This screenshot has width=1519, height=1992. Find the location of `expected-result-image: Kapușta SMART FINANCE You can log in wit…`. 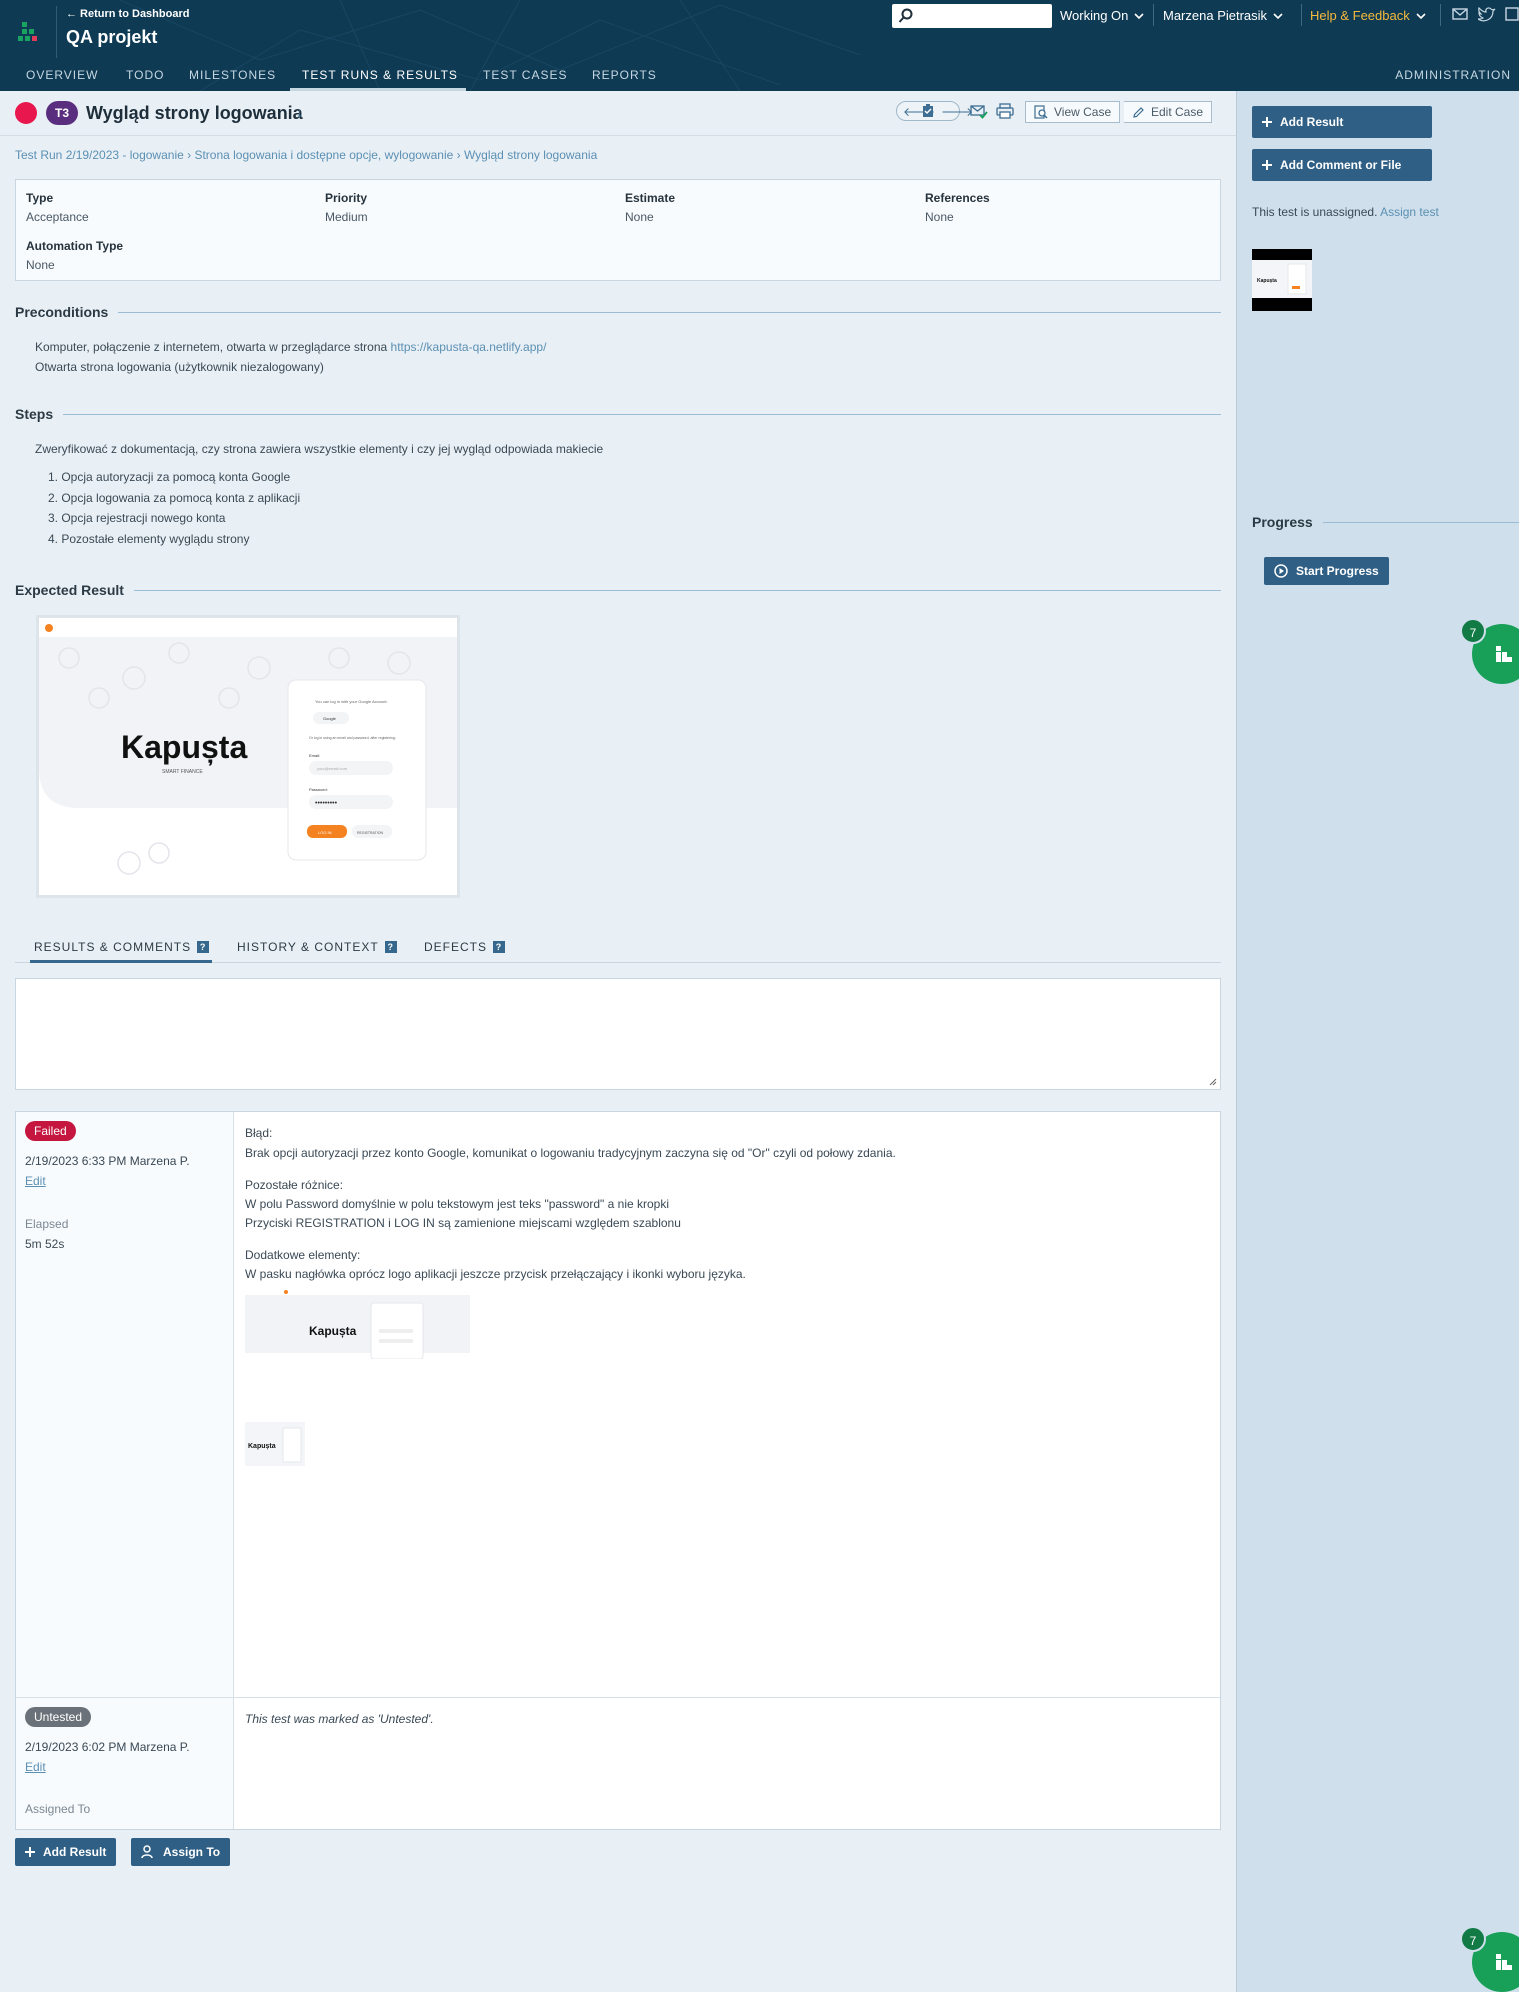

expected-result-image: Kapușta SMART FINANCE You can log in wit… is located at coordinates (248, 756).